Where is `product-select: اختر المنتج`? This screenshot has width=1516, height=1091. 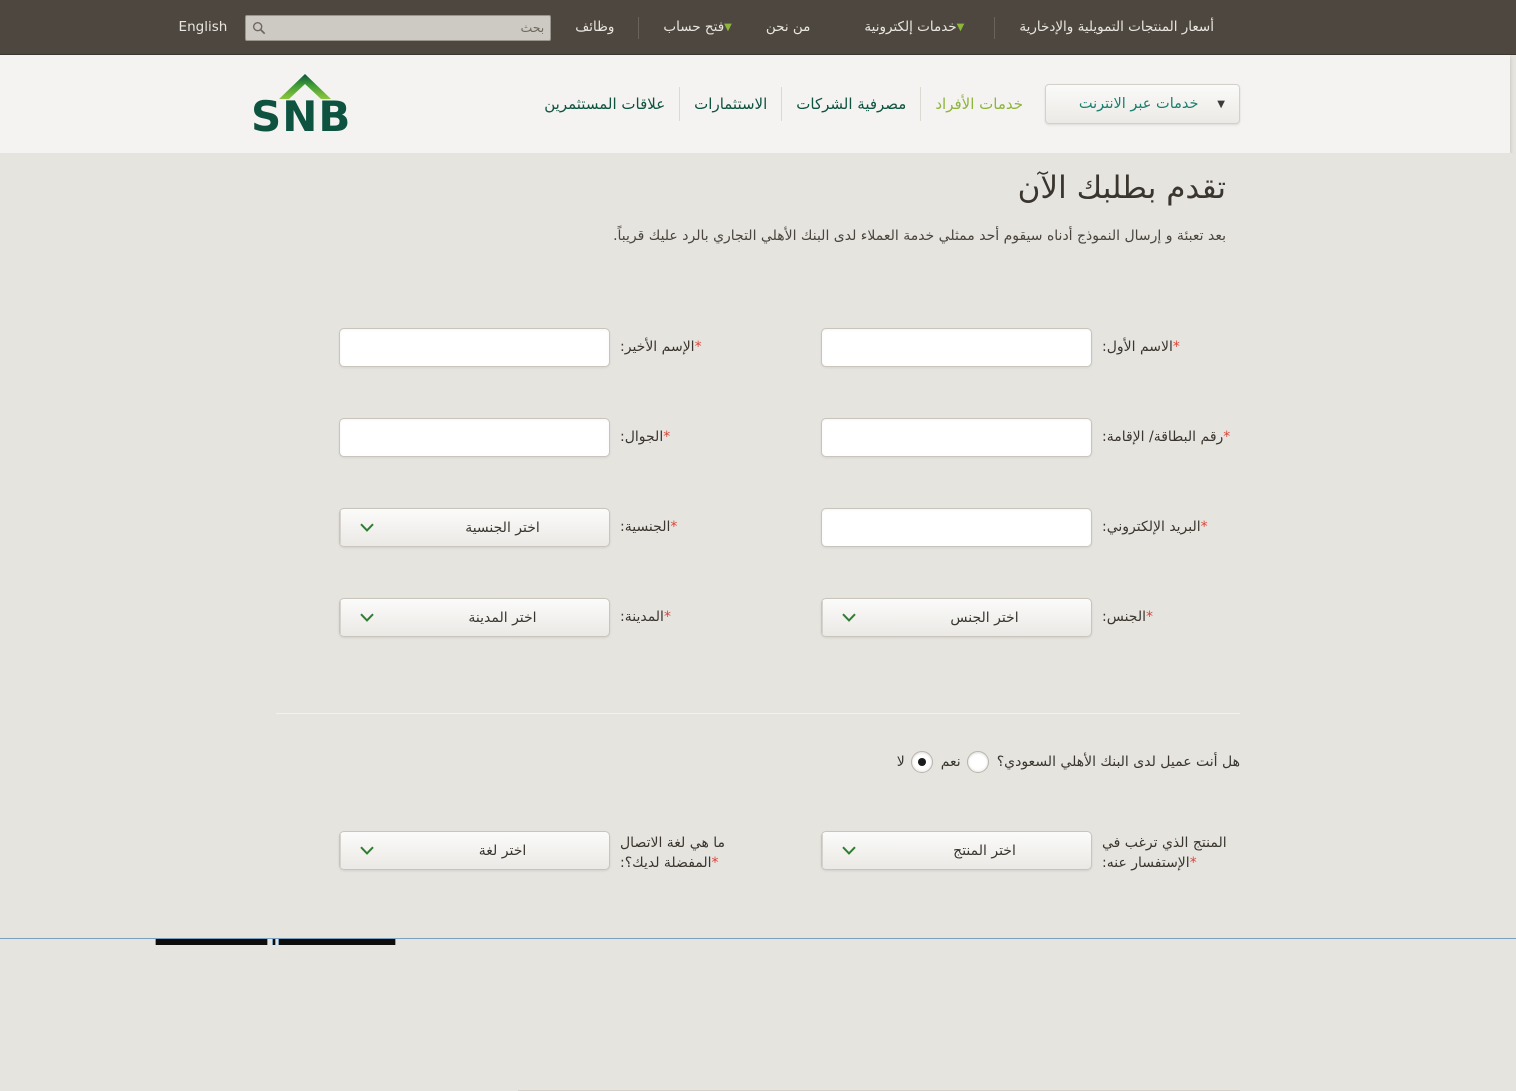 product-select: اختر المنتج is located at coordinates (956, 850).